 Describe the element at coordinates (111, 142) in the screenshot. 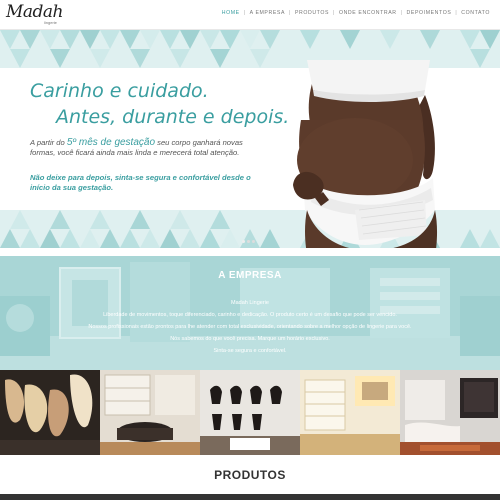

I see `hero-p1-highlight: 5º mês de gestação` at that location.